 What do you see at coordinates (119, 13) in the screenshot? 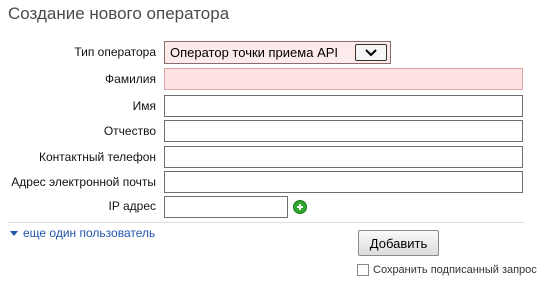
I see `page-title: Создание нового оператора` at bounding box center [119, 13].